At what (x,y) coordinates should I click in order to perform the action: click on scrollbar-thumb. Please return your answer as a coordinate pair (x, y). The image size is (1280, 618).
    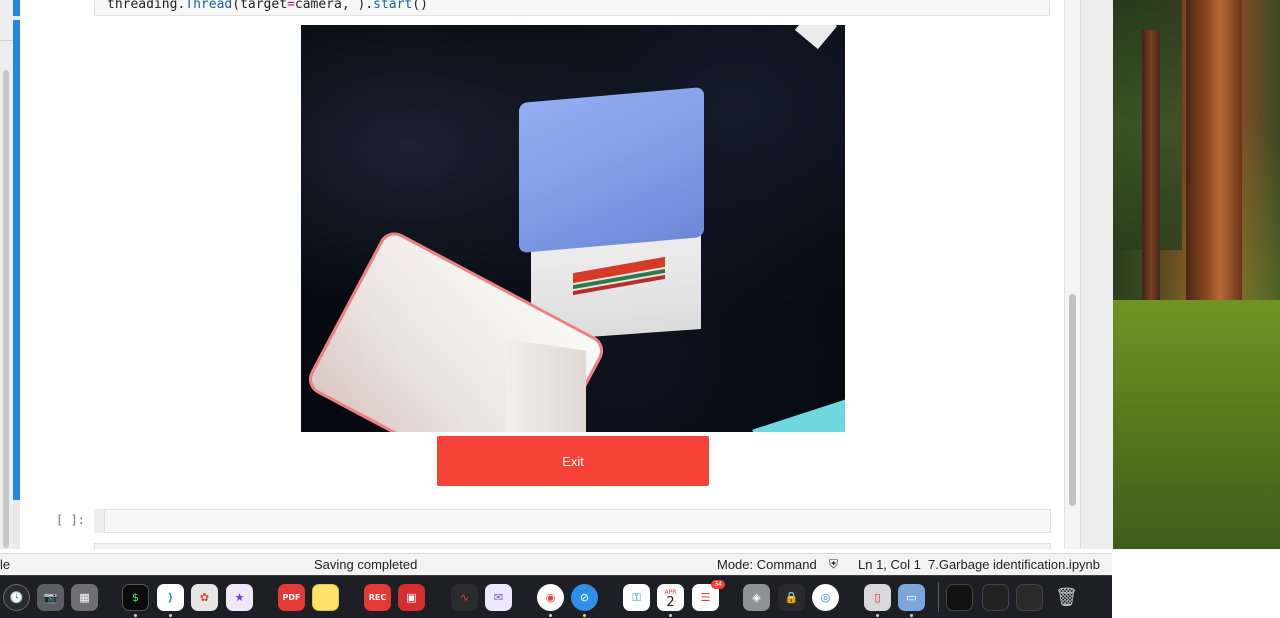
    Looking at the image, I should click on (1072, 400).